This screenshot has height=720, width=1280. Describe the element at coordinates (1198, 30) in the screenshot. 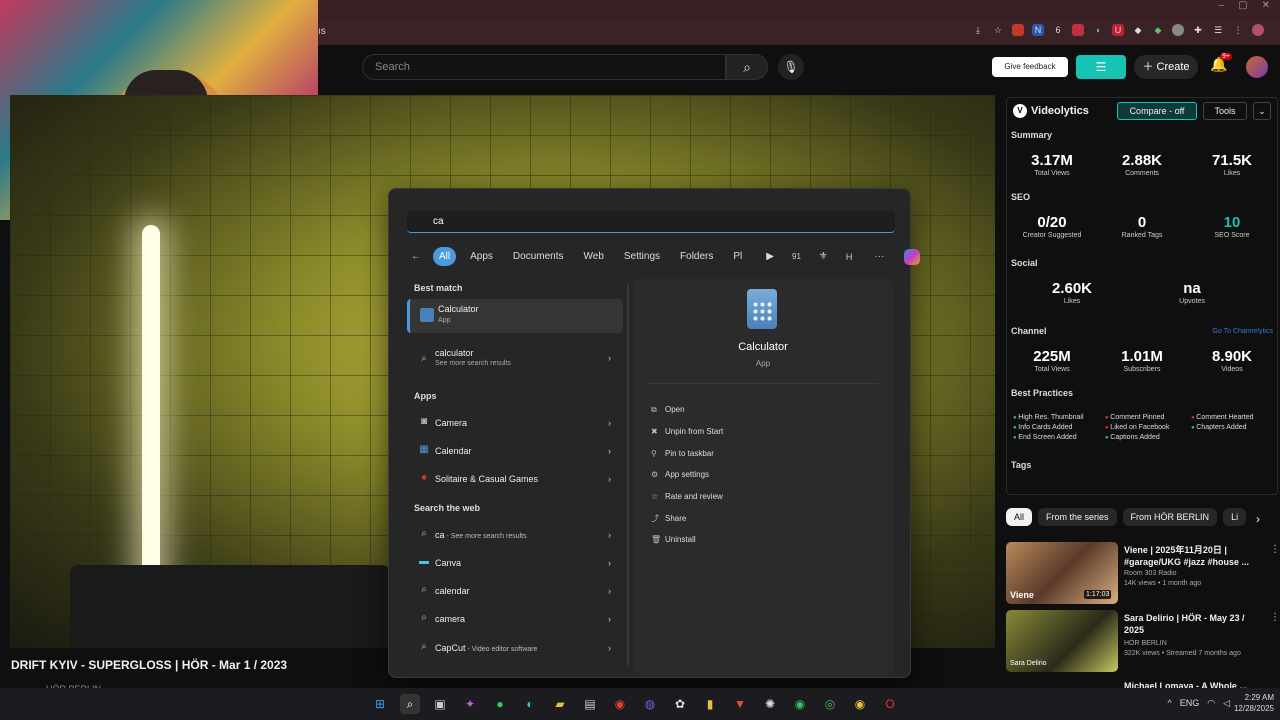

I see `puzzle-icon: ✚` at that location.